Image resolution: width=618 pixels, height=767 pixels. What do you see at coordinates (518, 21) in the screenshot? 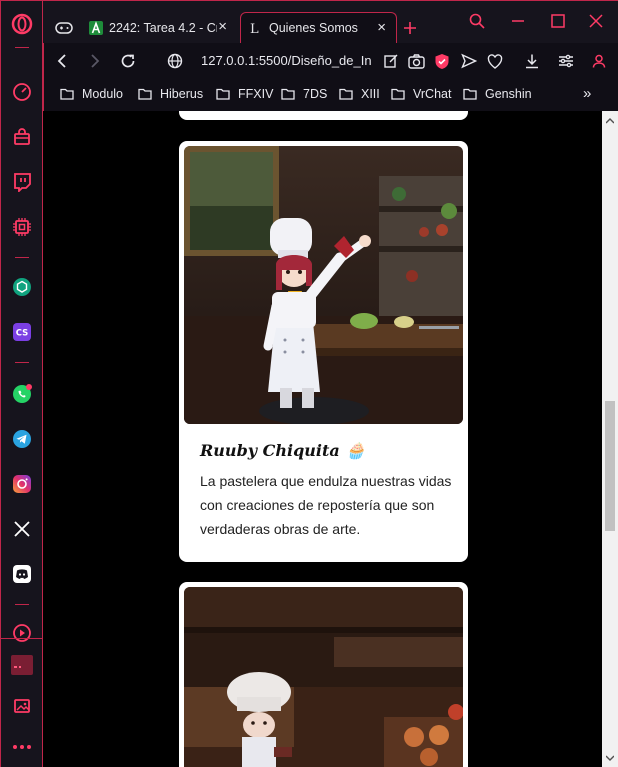
I see `minimize-icon` at bounding box center [518, 21].